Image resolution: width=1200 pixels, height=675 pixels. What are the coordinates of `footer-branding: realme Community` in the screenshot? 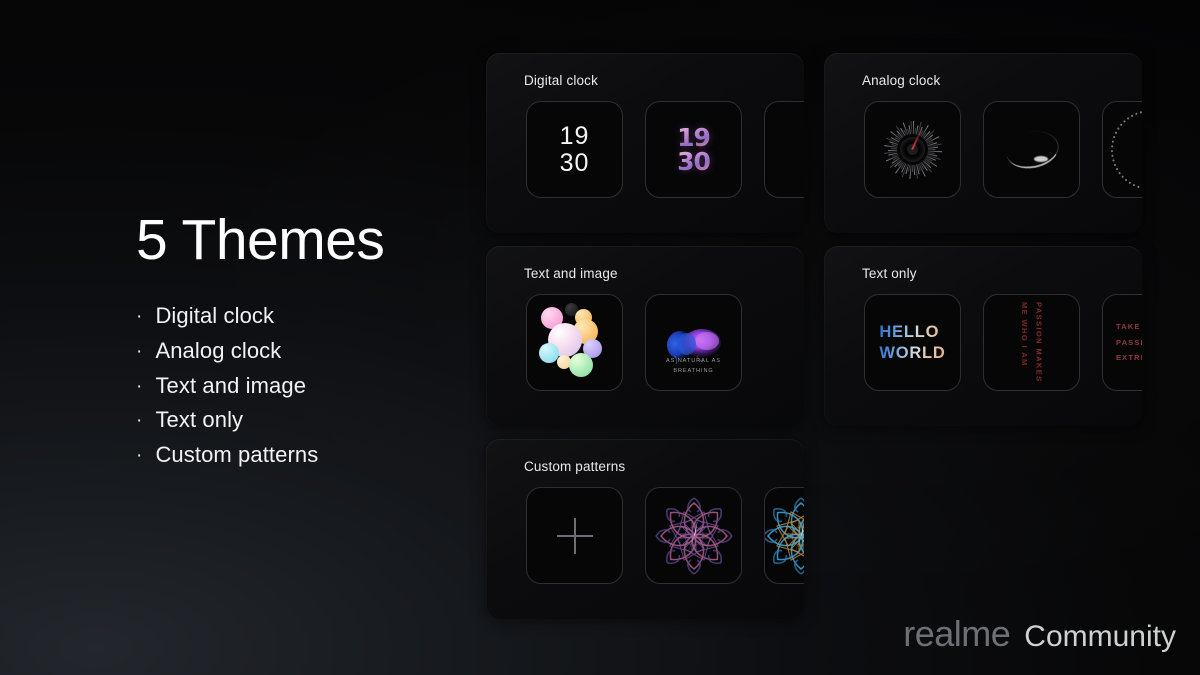 It's located at (1039, 634).